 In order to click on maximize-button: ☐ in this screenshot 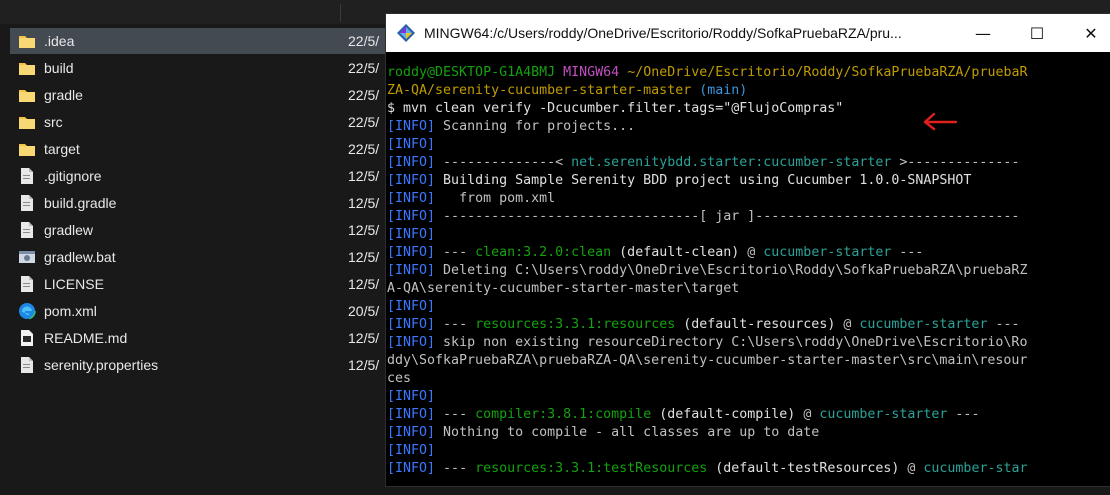, I will do `click(1037, 33)`.